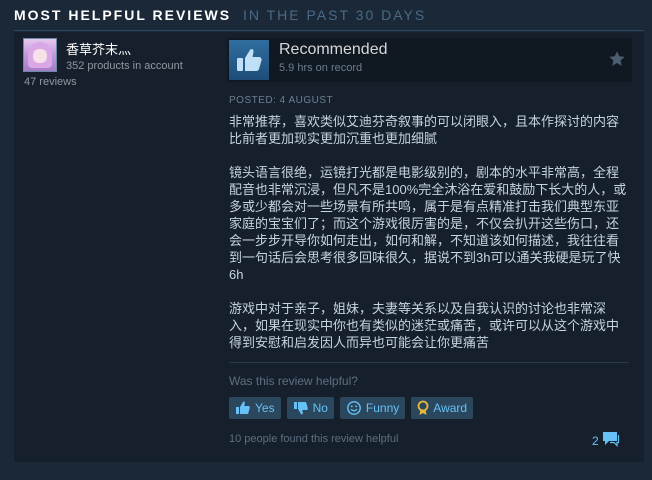 This screenshot has width=652, height=480. What do you see at coordinates (314, 439) in the screenshot?
I see `helpful-count: 10 people found this review helpful` at bounding box center [314, 439].